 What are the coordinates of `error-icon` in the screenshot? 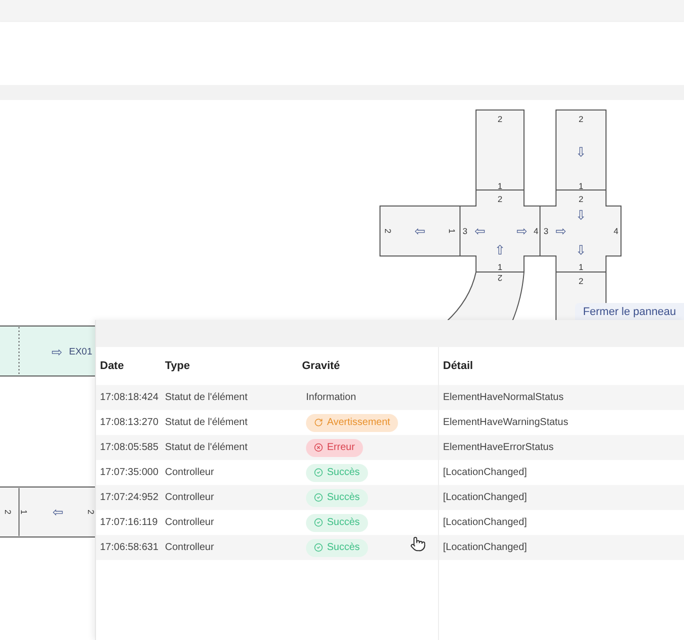 It's located at (318, 447).